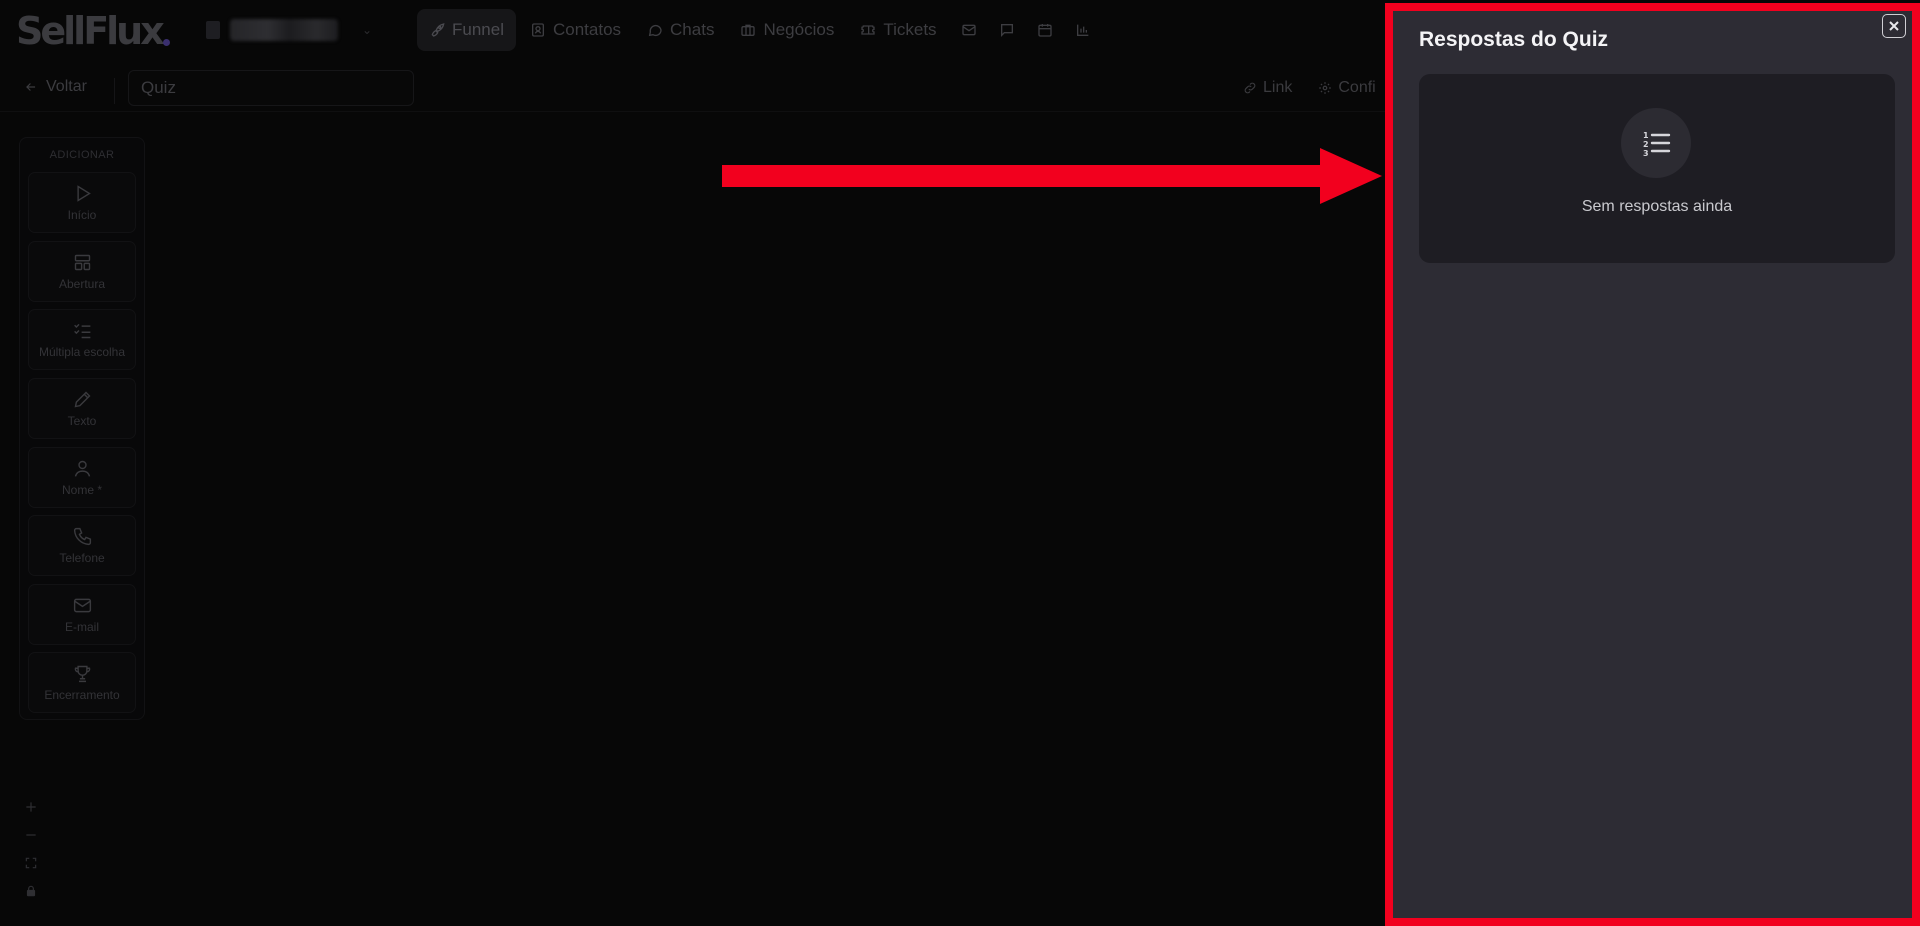 The image size is (1920, 926). I want to click on close-panel-button, so click(1894, 26).